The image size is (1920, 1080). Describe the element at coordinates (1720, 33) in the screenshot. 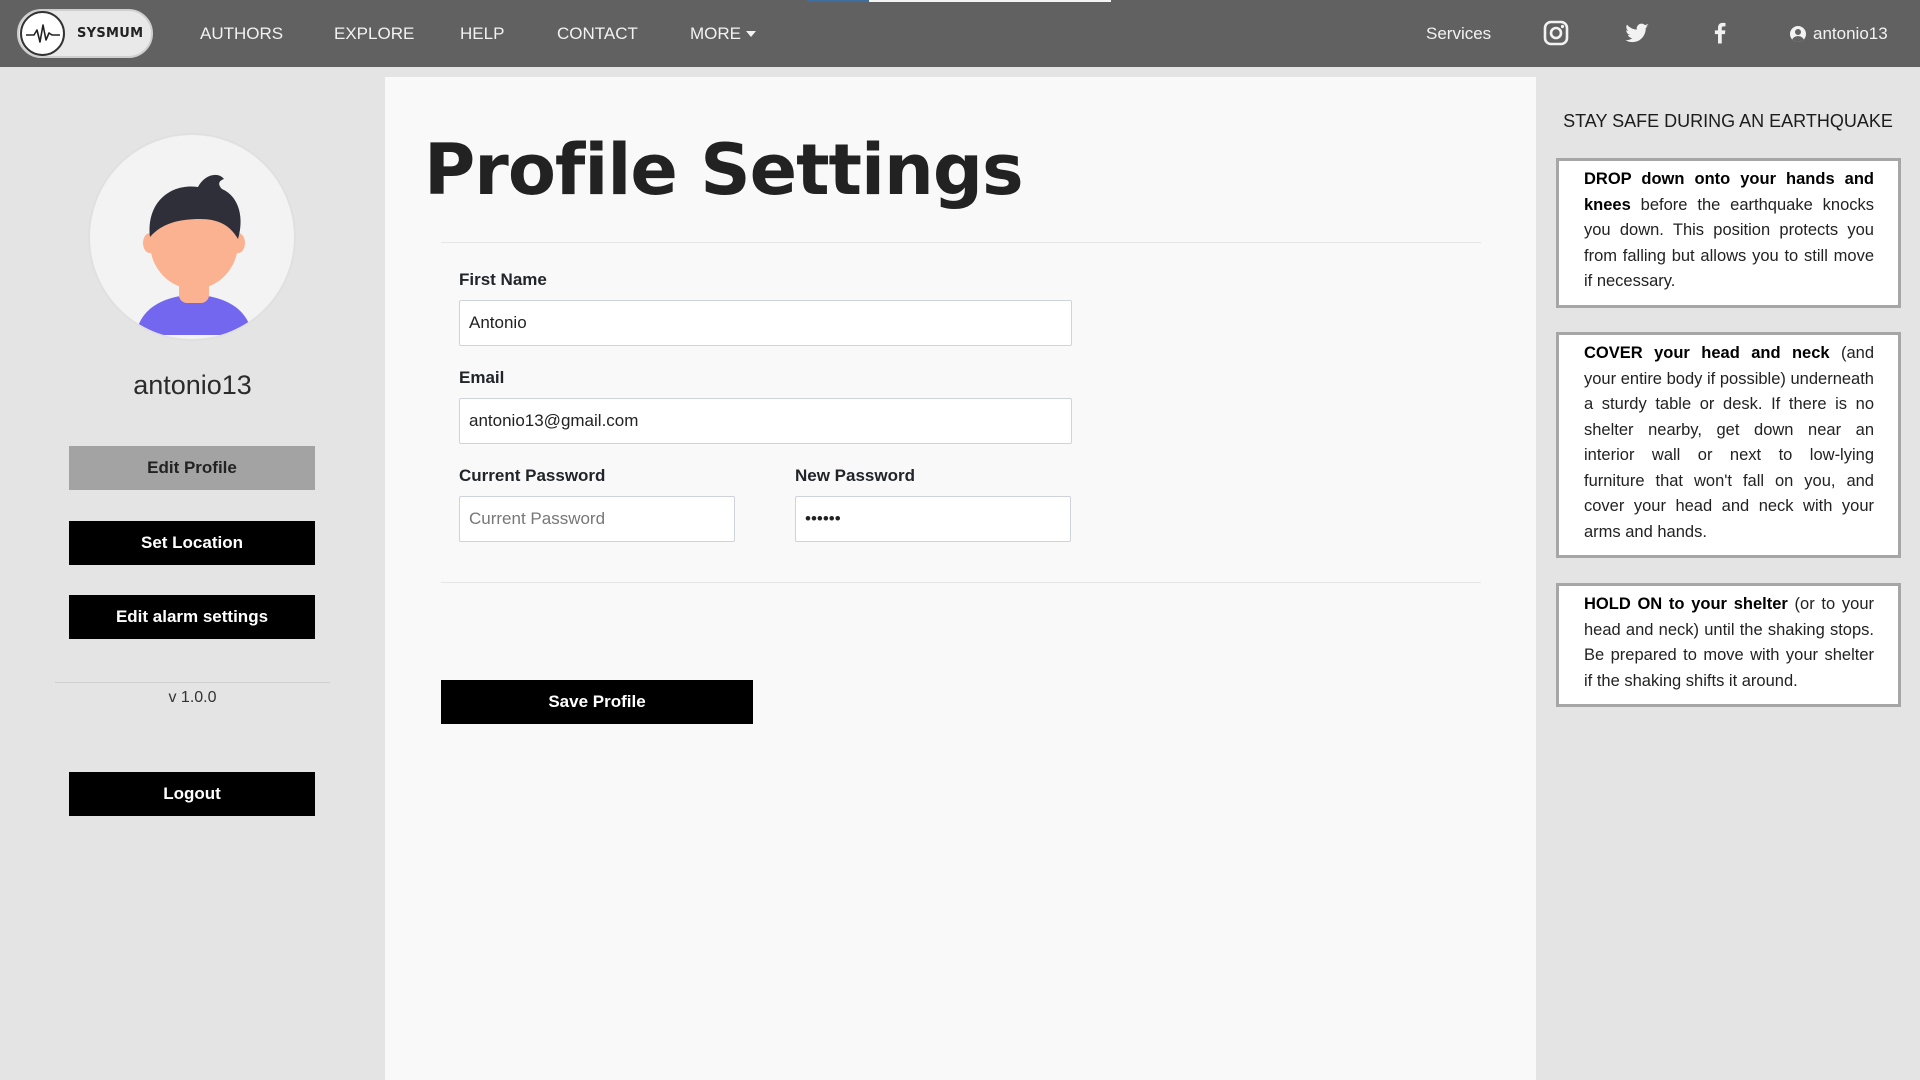

I see `facebook-icon` at that location.